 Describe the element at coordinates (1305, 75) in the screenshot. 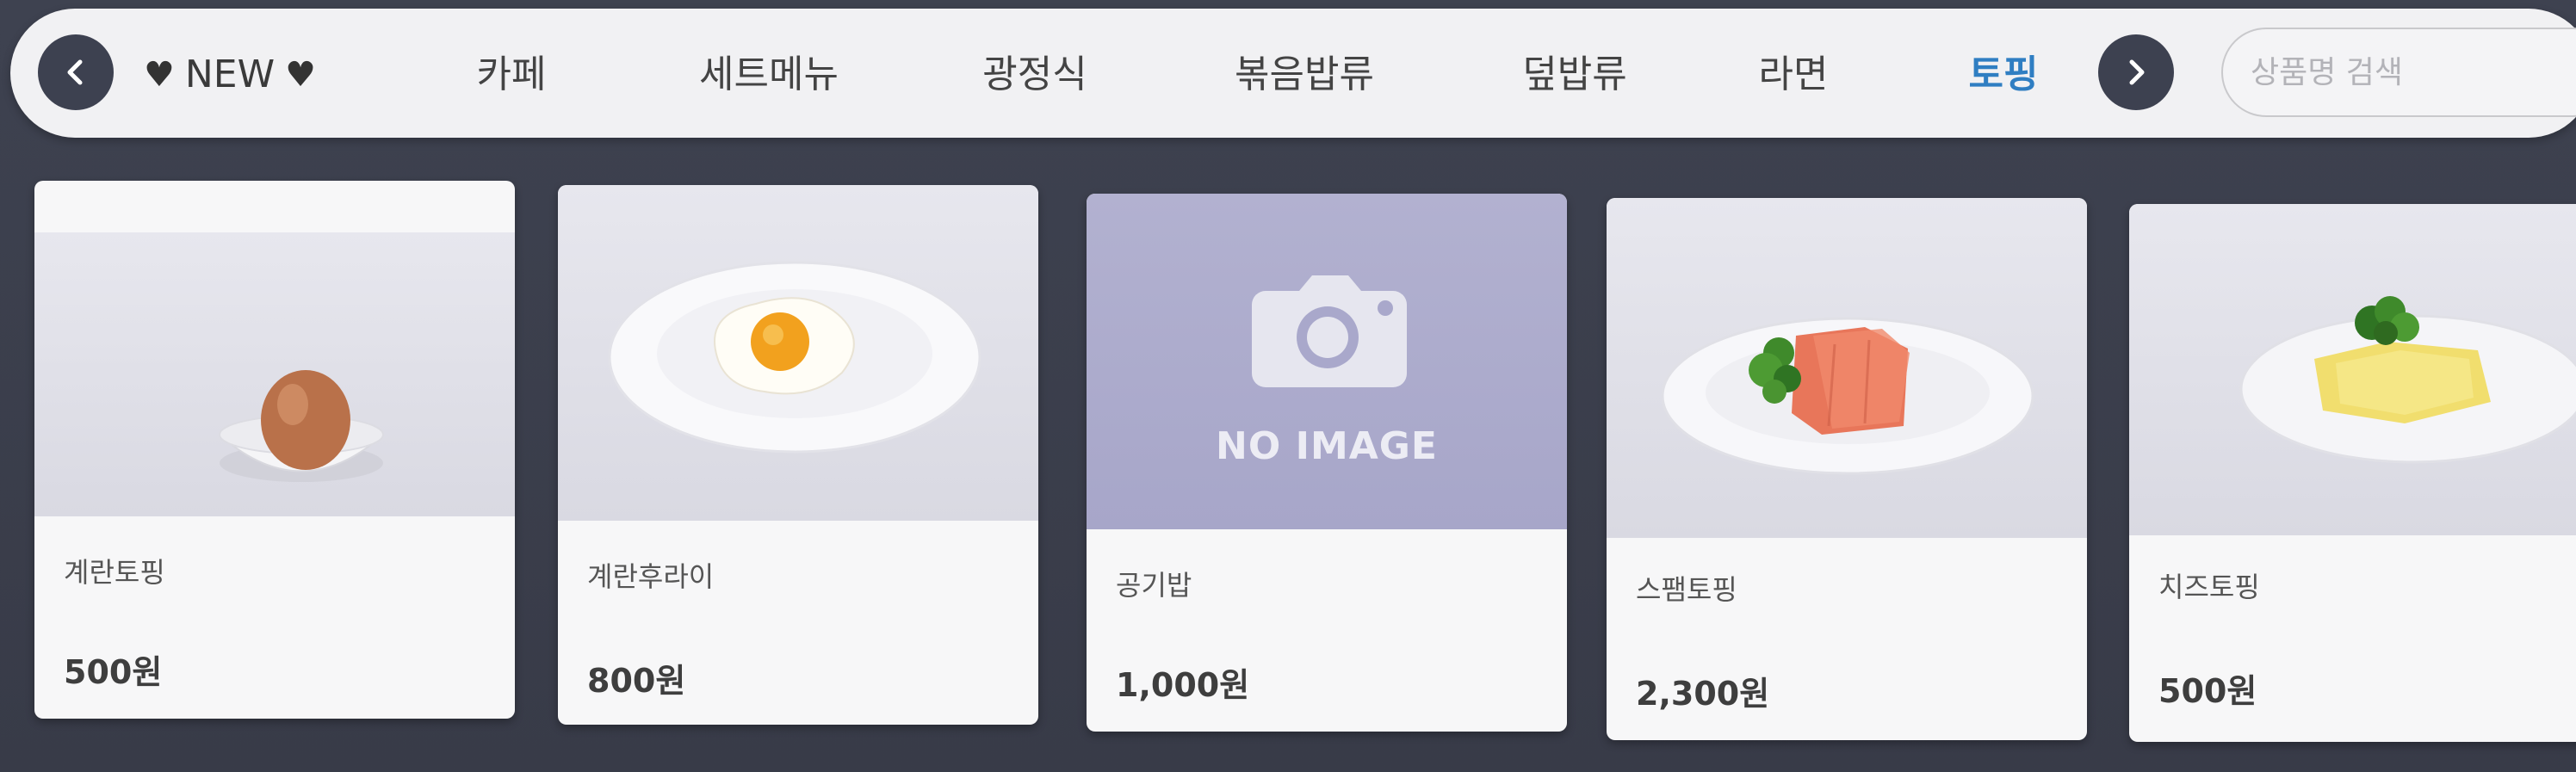

I see `tab-fried-rice: 볶음밥류` at that location.